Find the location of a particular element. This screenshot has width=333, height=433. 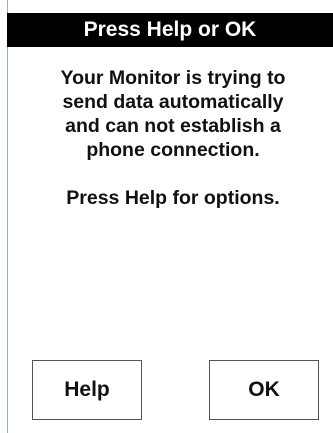

message-line: send data automatically is located at coordinates (173, 102).